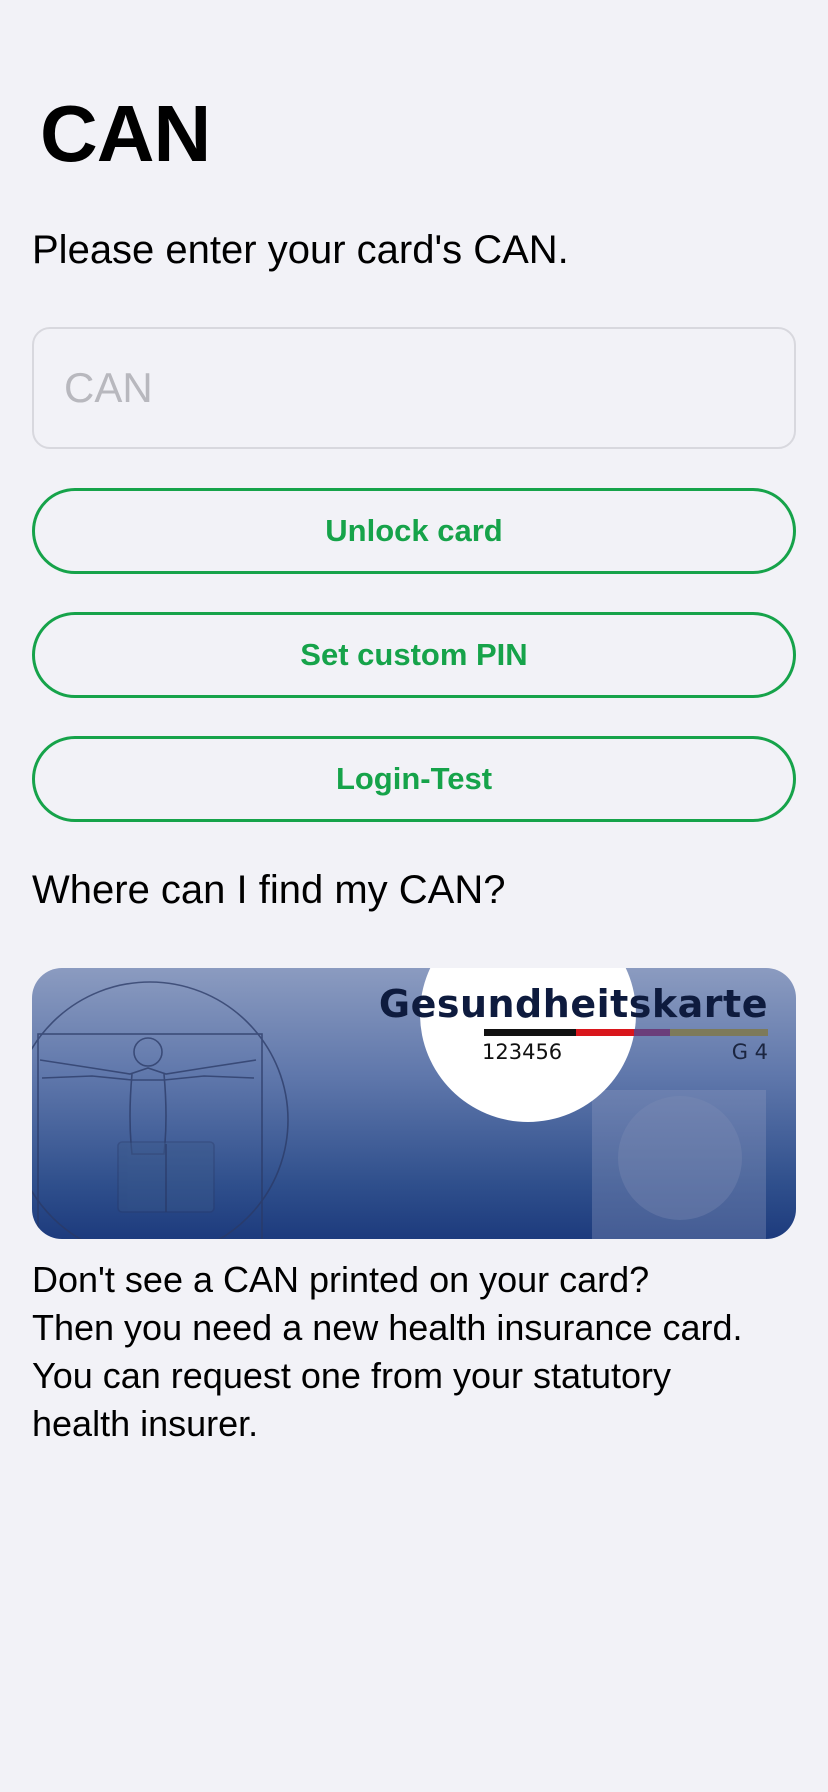 This screenshot has width=828, height=1792. What do you see at coordinates (414, 531) in the screenshot?
I see `unlock-card-button: Unlock card` at bounding box center [414, 531].